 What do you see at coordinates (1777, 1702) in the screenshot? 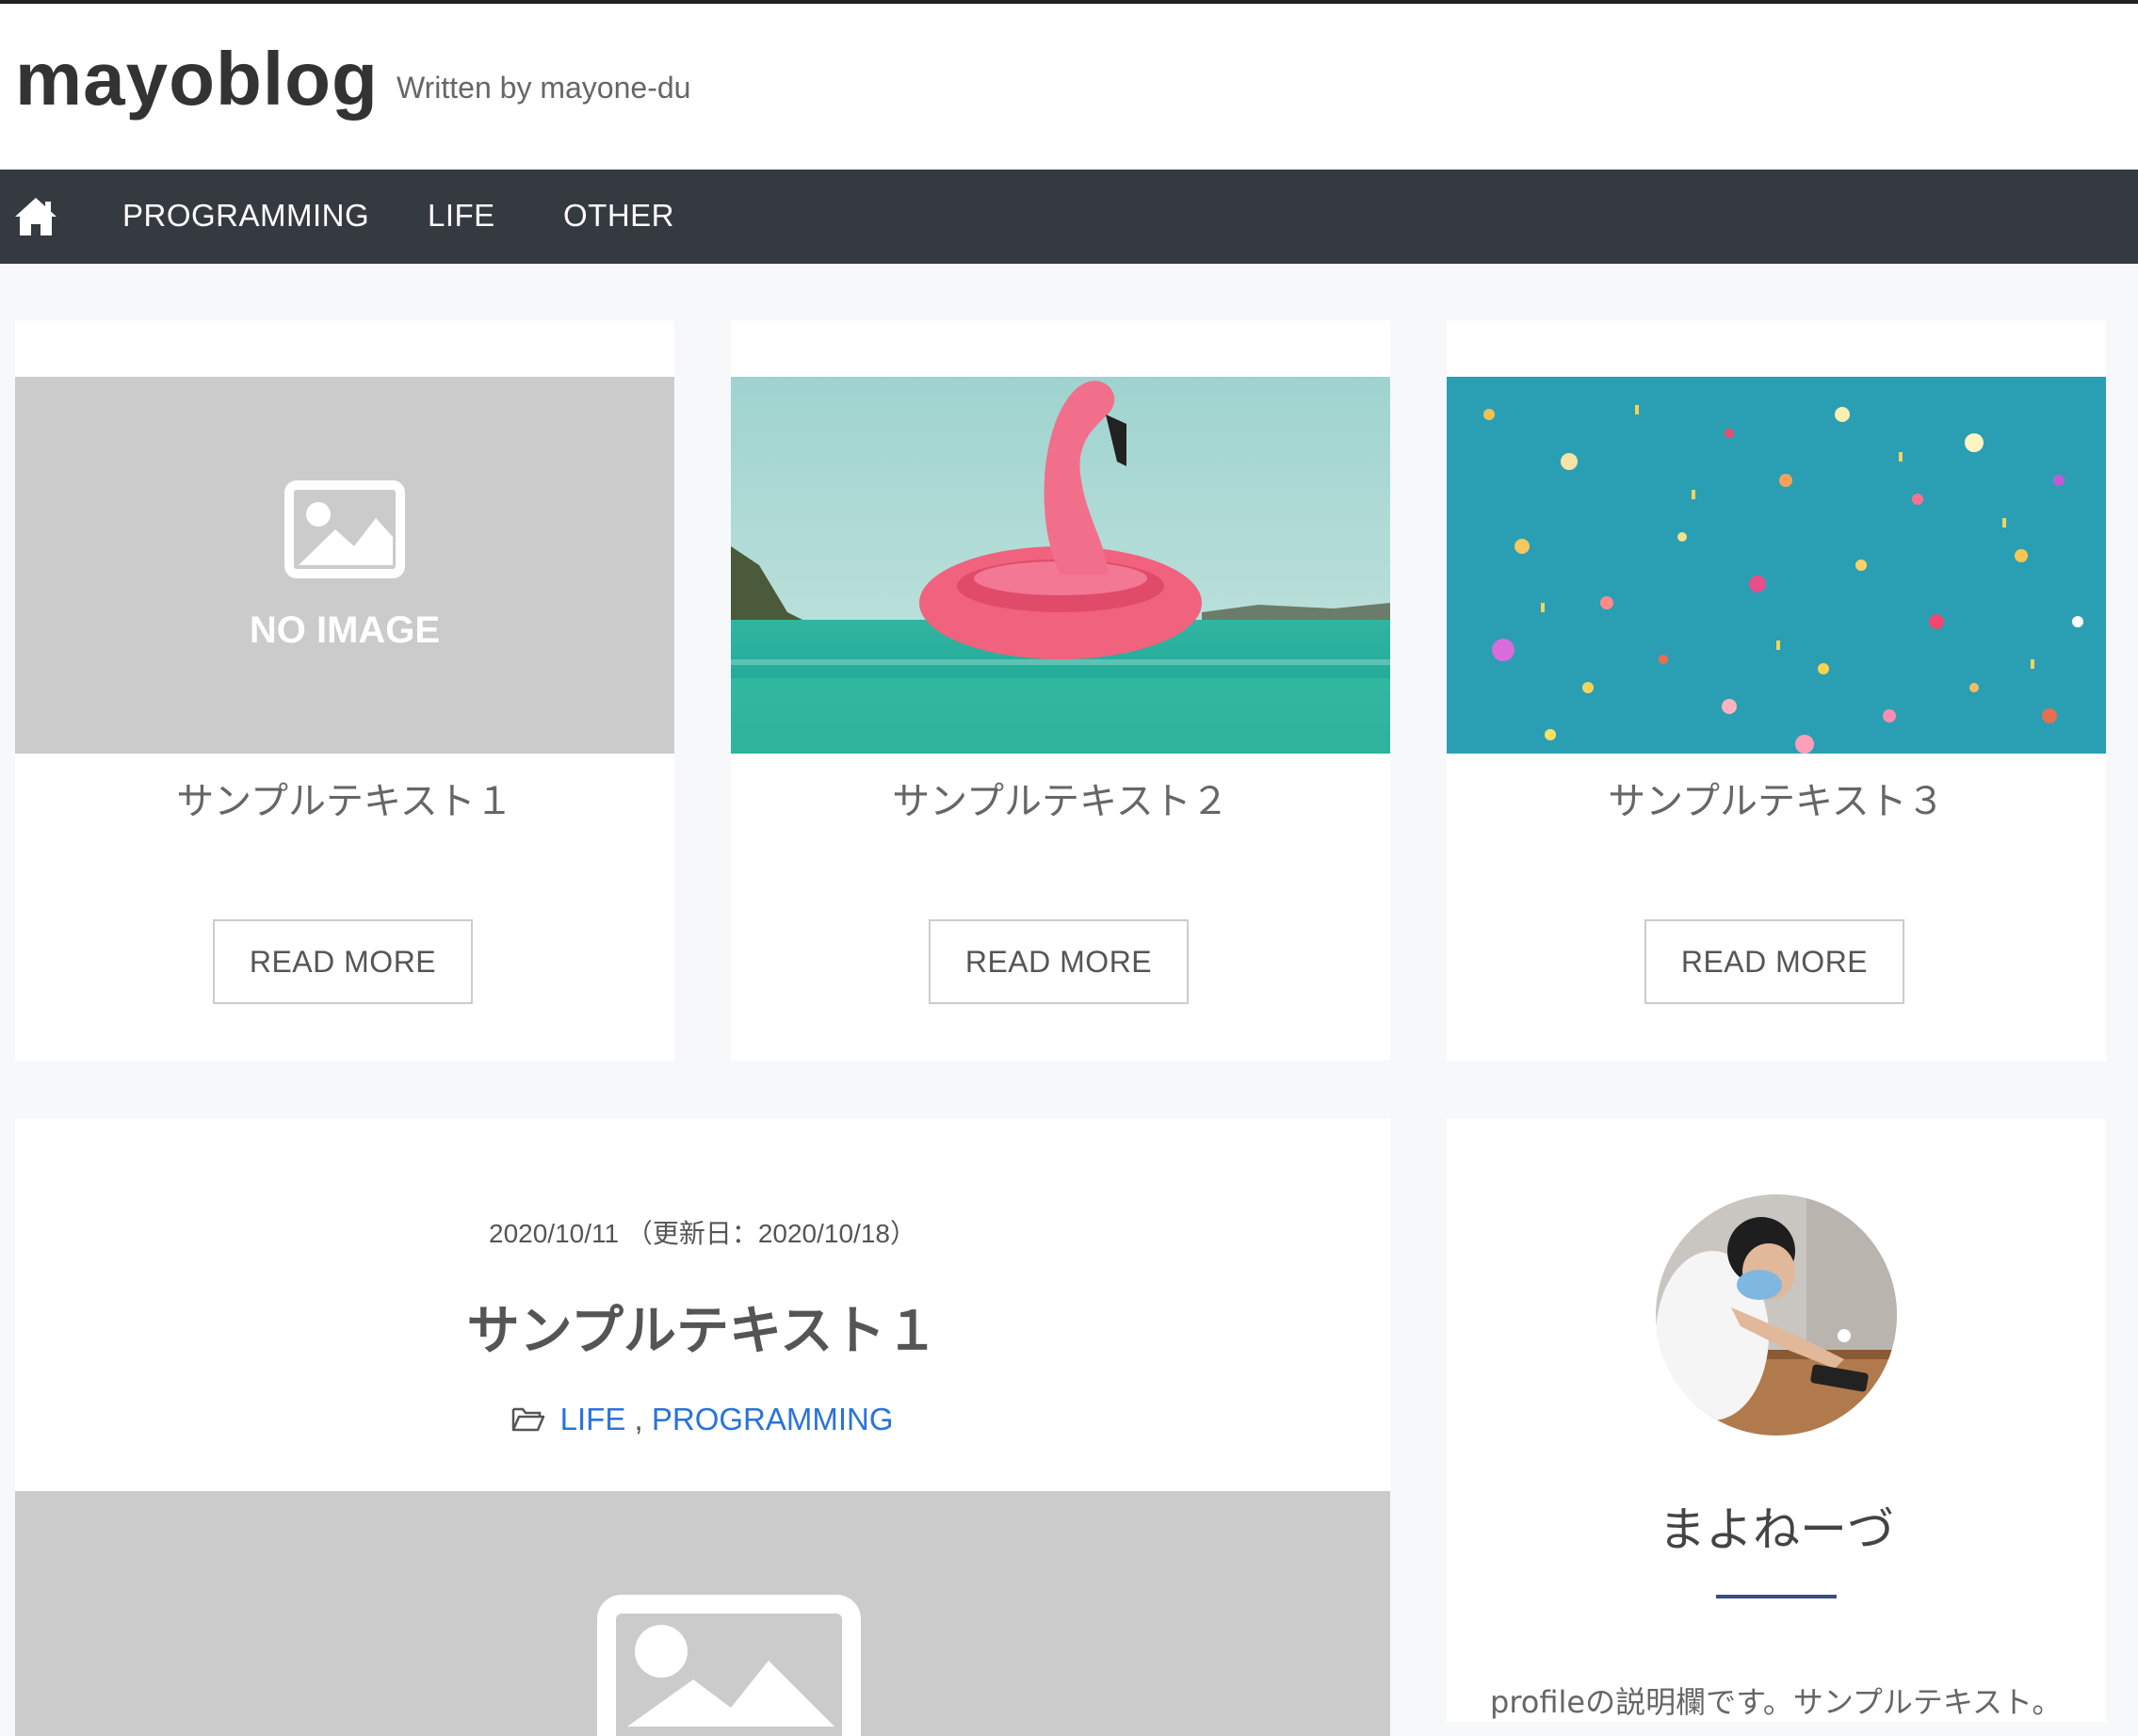
I see `profile-description: profileの説明欄です。サンプルテキスト。` at bounding box center [1777, 1702].